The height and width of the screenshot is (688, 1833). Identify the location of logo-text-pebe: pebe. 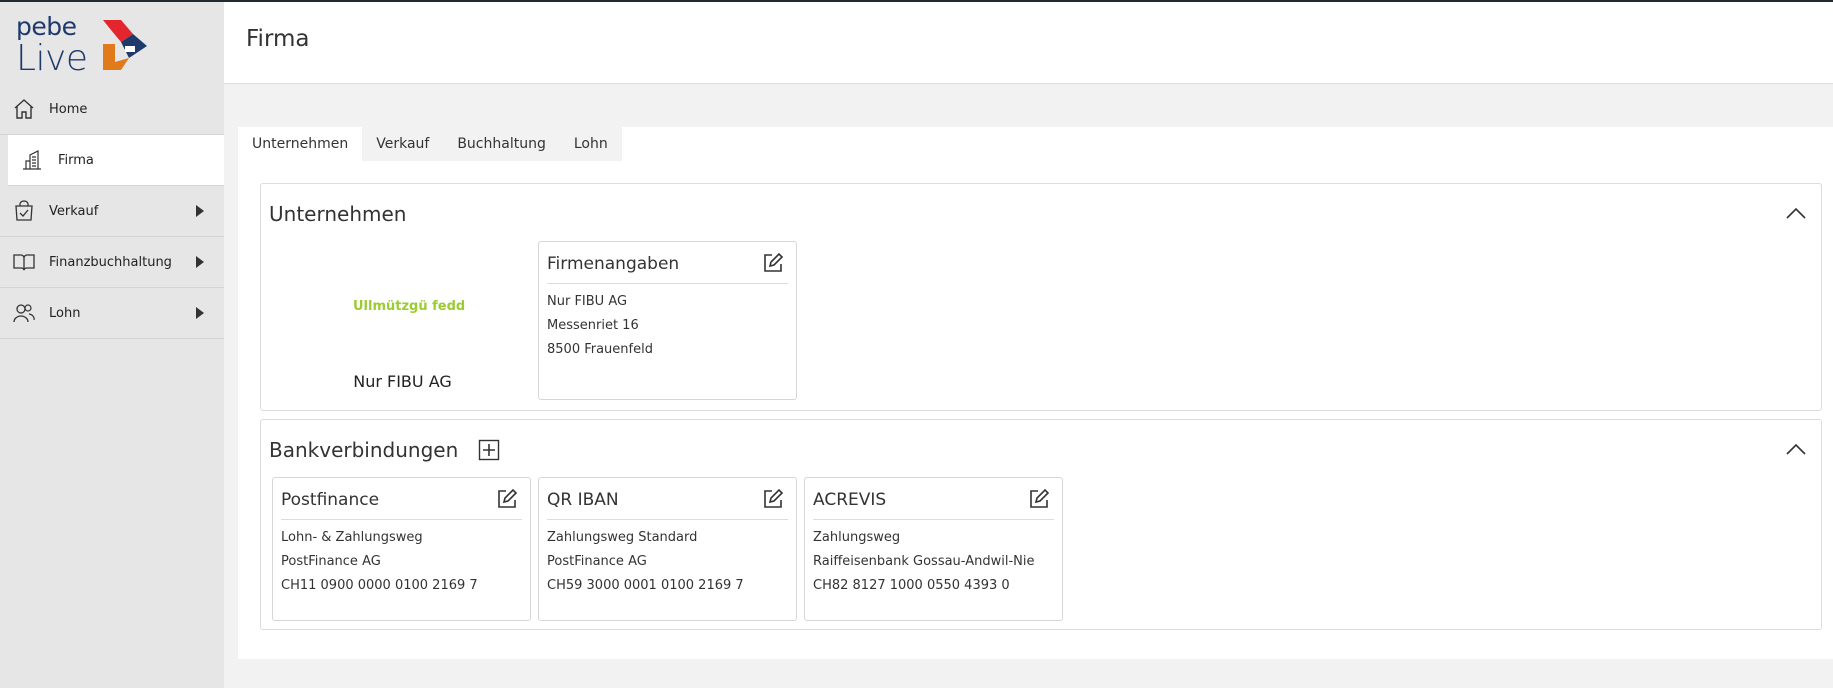
(46, 26).